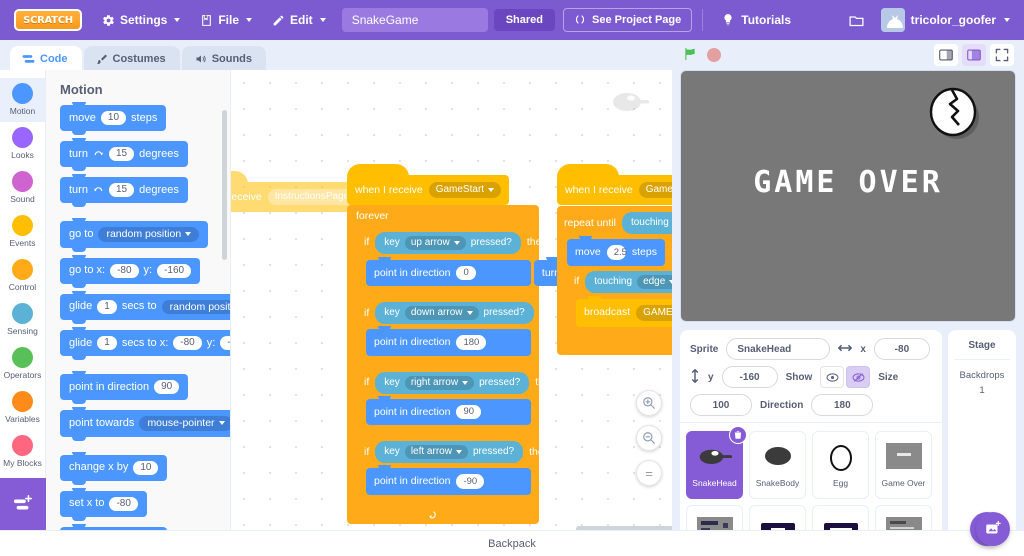  I want to click on palette-block-glide-to-xy: glide 1 secs to x: -80 y: -160, so click(145, 343).